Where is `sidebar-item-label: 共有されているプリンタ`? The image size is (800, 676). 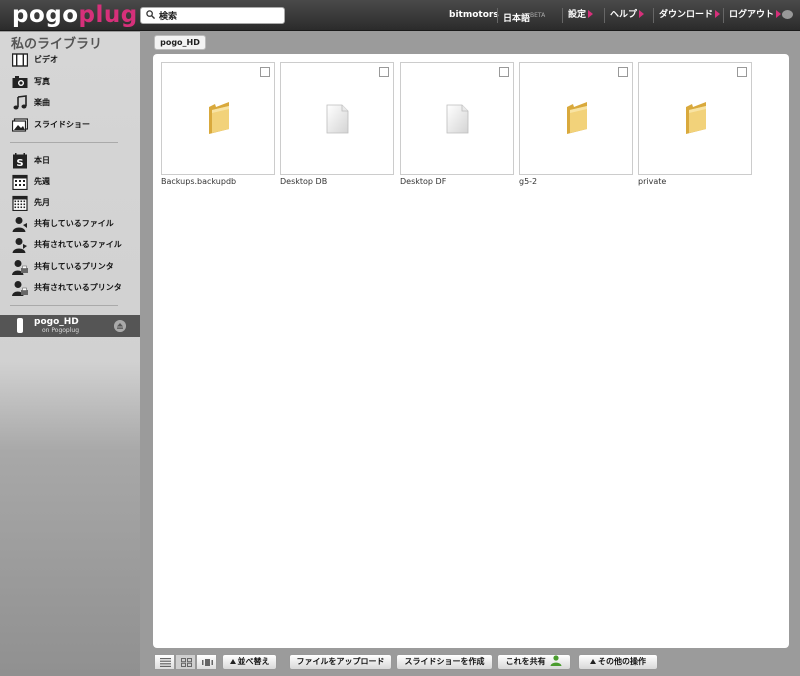
sidebar-item-label: 共有されているプリンタ is located at coordinates (78, 287).